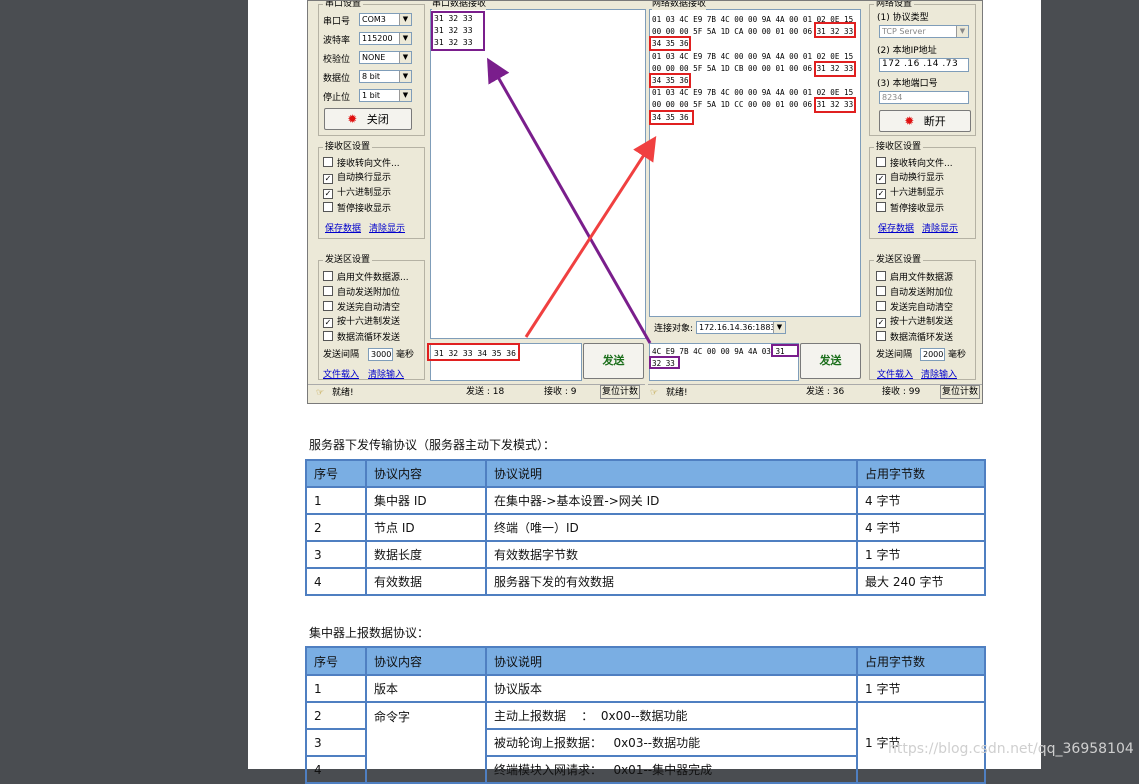 This screenshot has height=784, width=1139. Describe the element at coordinates (426, 581) in the screenshot. I see `cell: 有效数据` at that location.